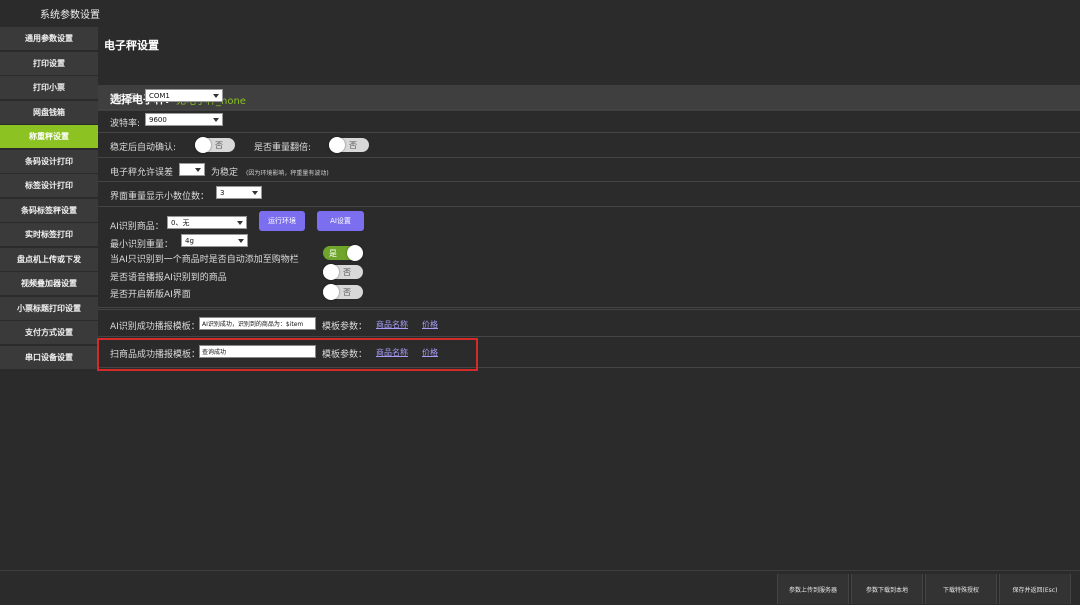 The height and width of the screenshot is (605, 1080). Describe the element at coordinates (813, 589) in the screenshot. I see `upload-params-button: 参数上传到服务器` at that location.